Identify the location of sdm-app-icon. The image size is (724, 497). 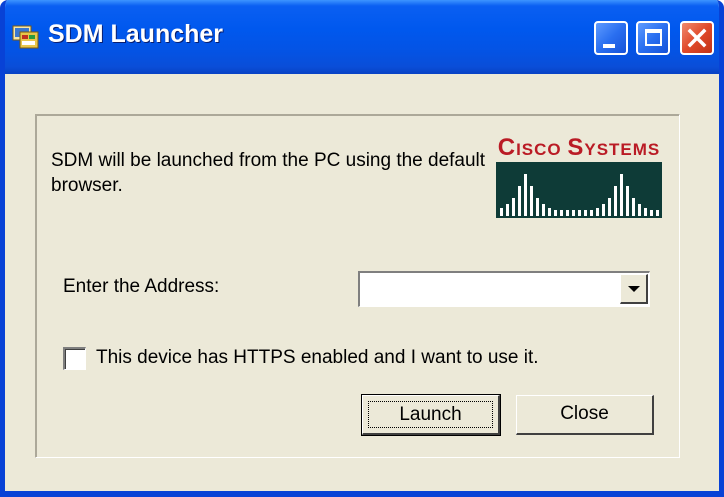
(25, 37).